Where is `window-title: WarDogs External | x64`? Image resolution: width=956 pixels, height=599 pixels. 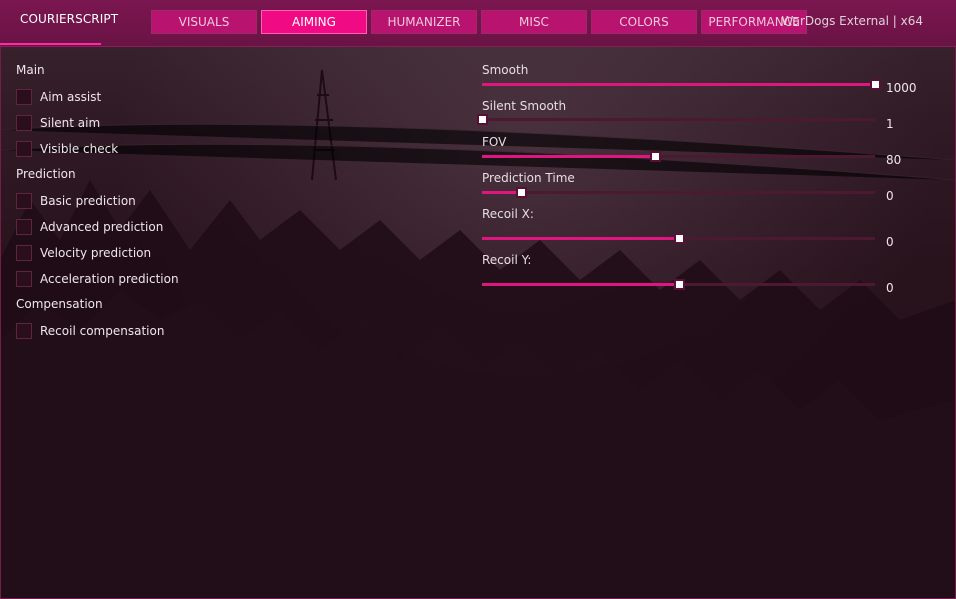
window-title: WarDogs External | x64 is located at coordinates (852, 21).